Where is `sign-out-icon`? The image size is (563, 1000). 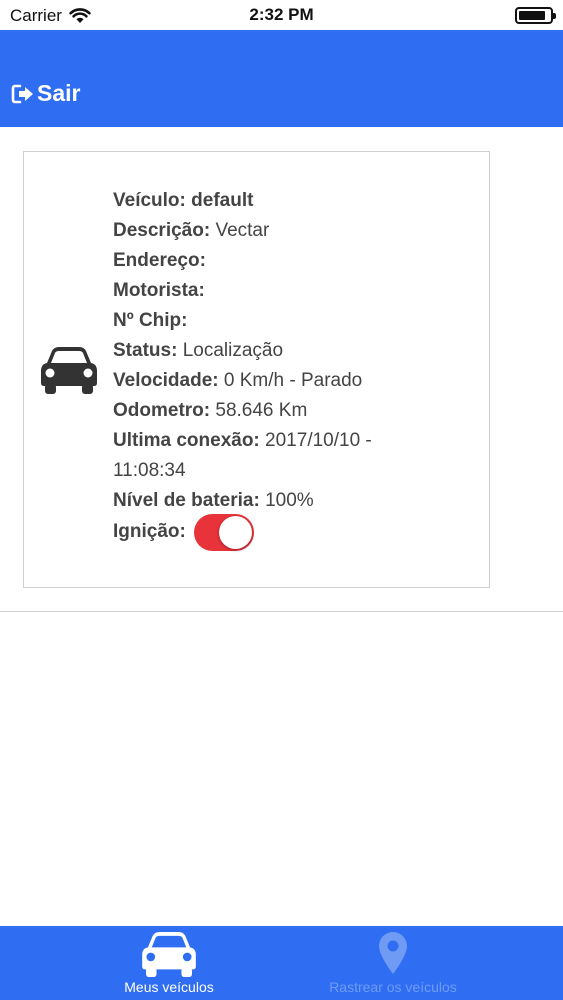 sign-out-icon is located at coordinates (22, 93).